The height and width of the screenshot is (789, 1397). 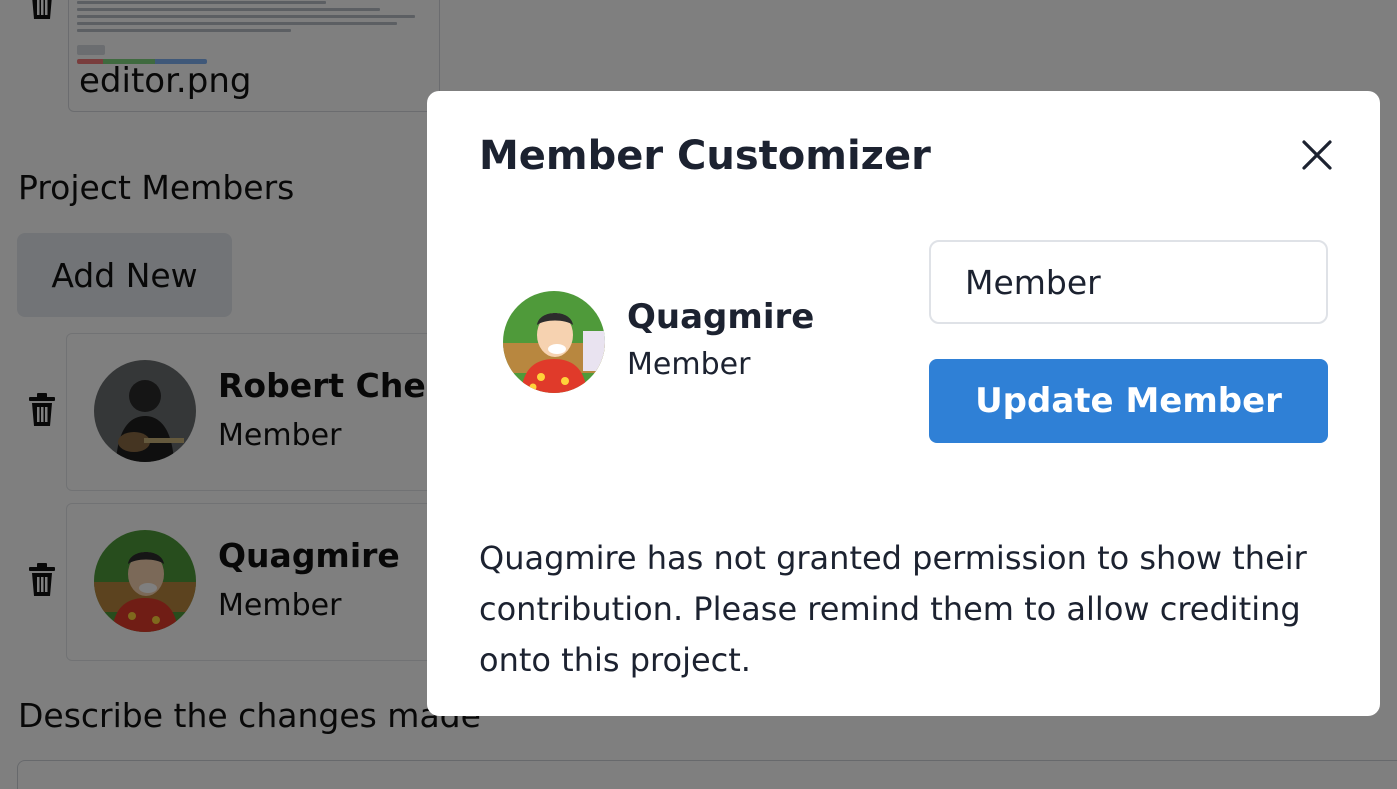 I want to click on close-button, so click(x=1317, y=155).